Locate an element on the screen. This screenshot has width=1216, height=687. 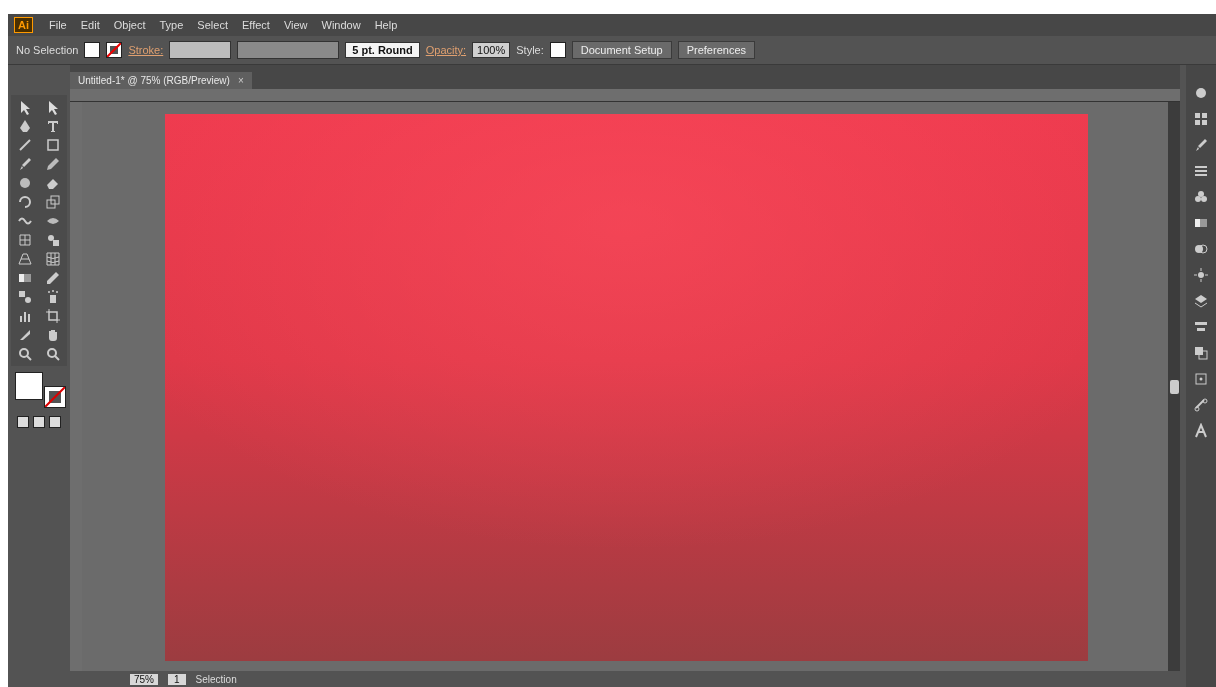
square-icon is located at coordinates (53, 145).